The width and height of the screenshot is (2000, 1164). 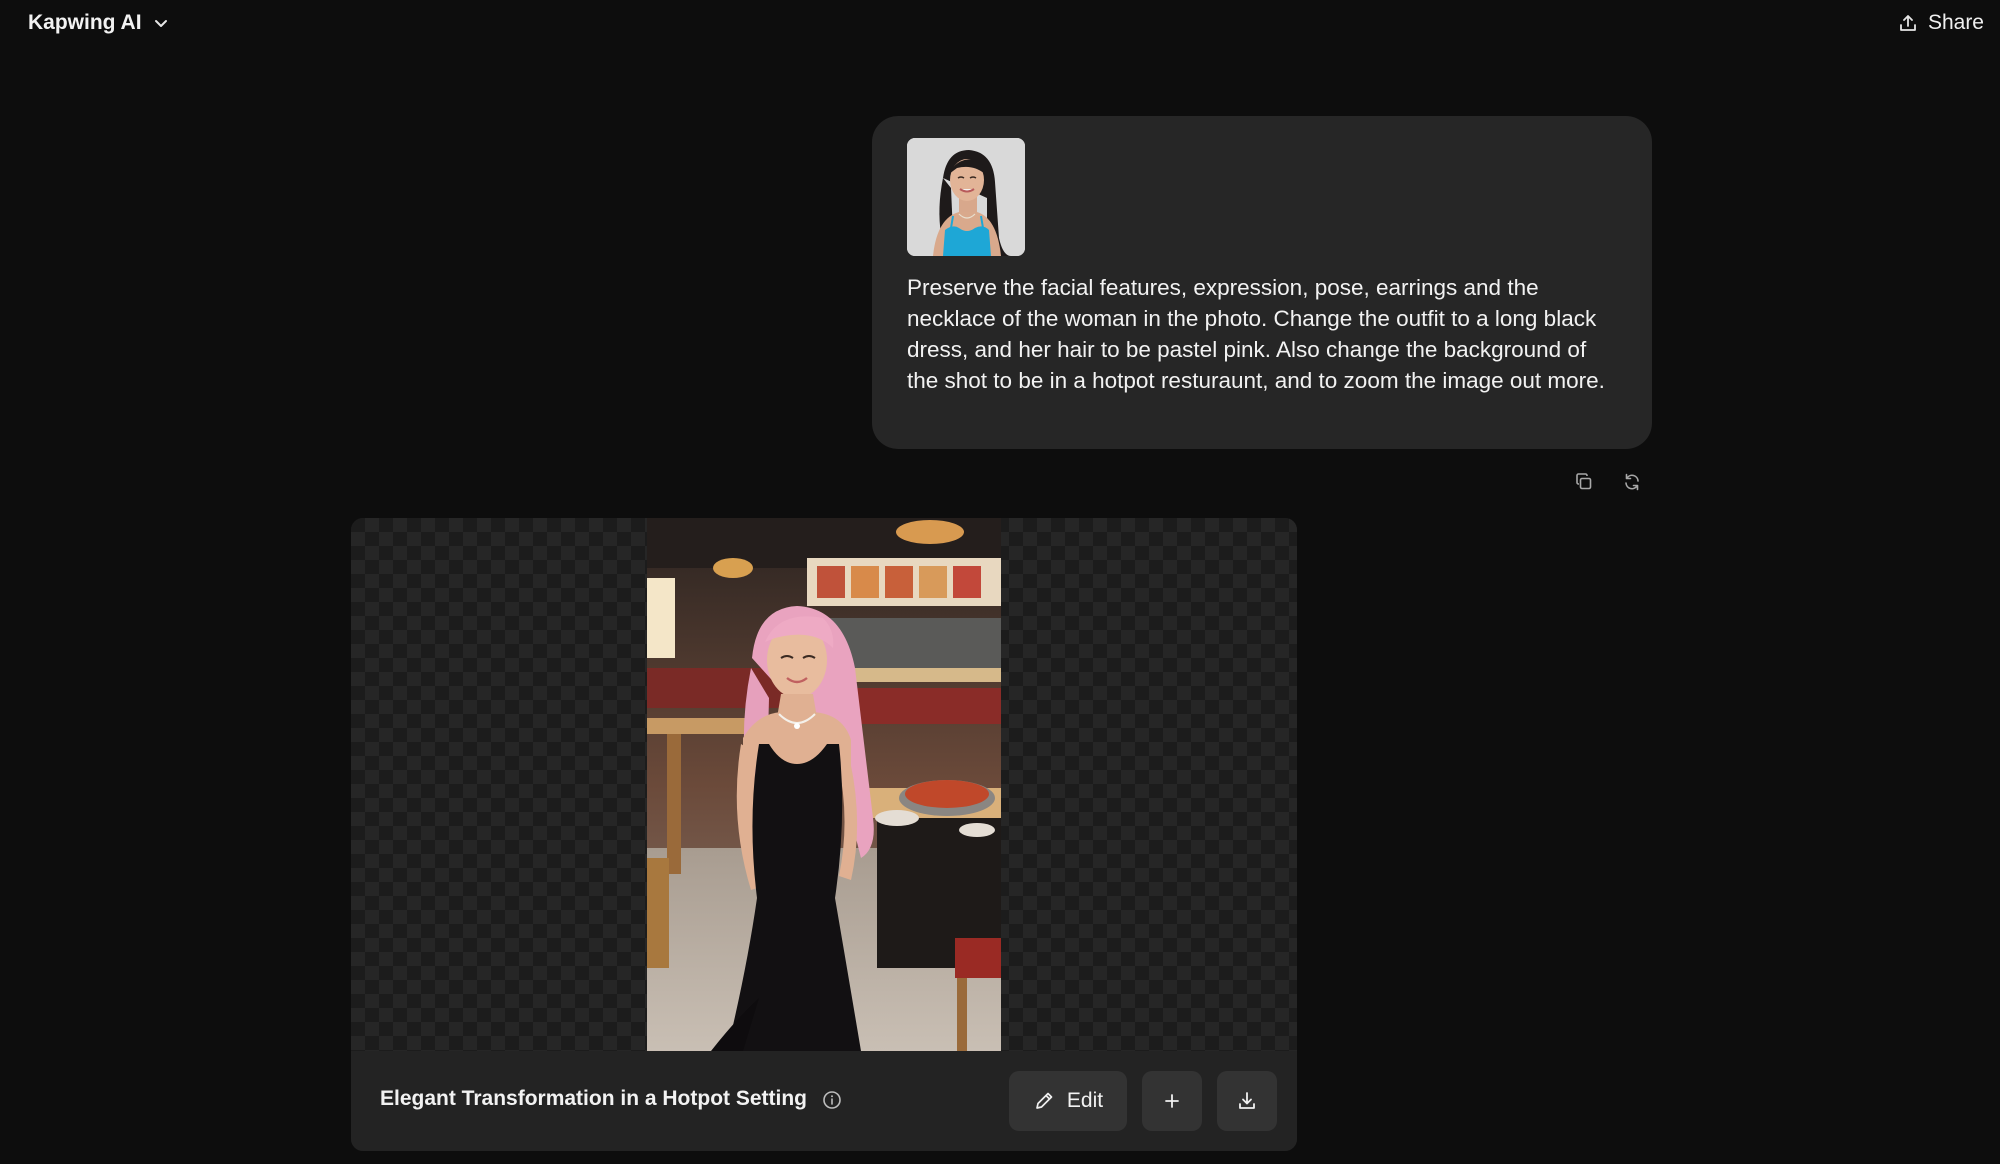 I want to click on regenerate-icon, so click(x=1632, y=482).